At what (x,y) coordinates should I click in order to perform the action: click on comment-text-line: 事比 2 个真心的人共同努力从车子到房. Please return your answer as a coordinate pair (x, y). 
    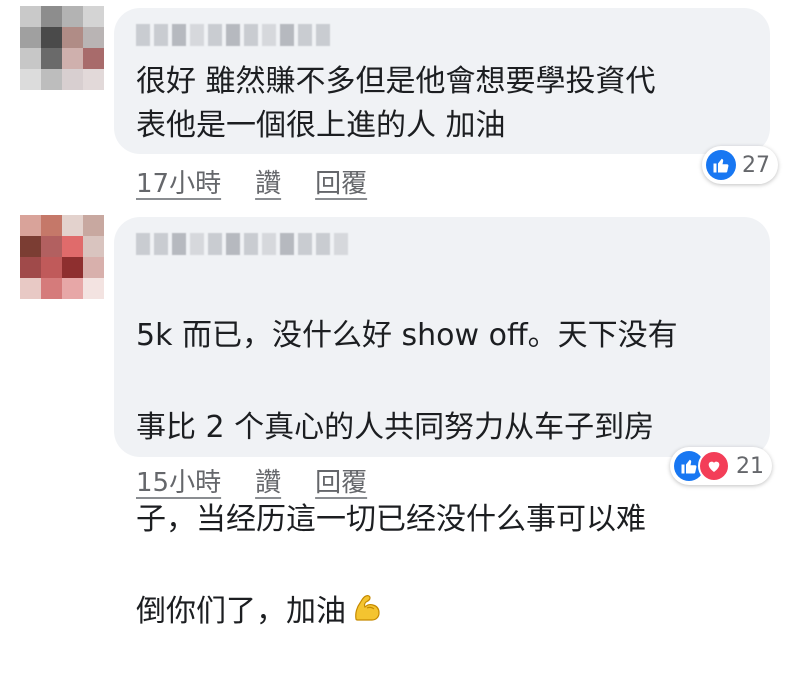
    Looking at the image, I should click on (395, 427).